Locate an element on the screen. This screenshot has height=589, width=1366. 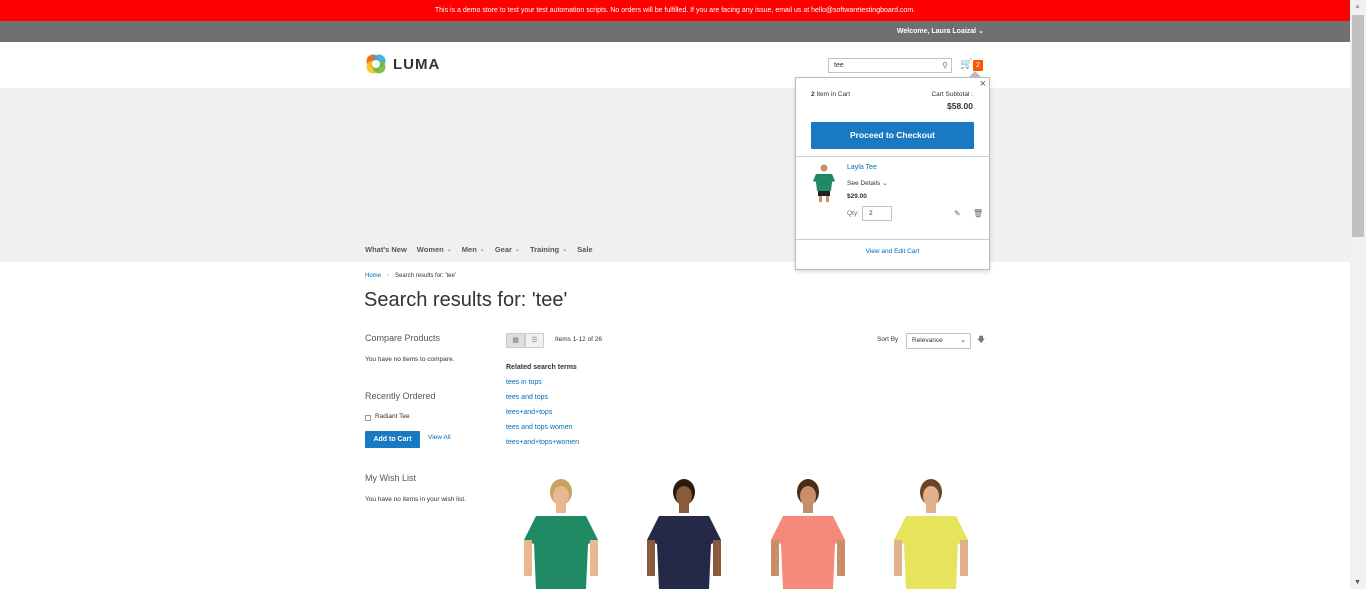
breadcrumb: Home › Search results for: 'tee' is located at coordinates (410, 276).